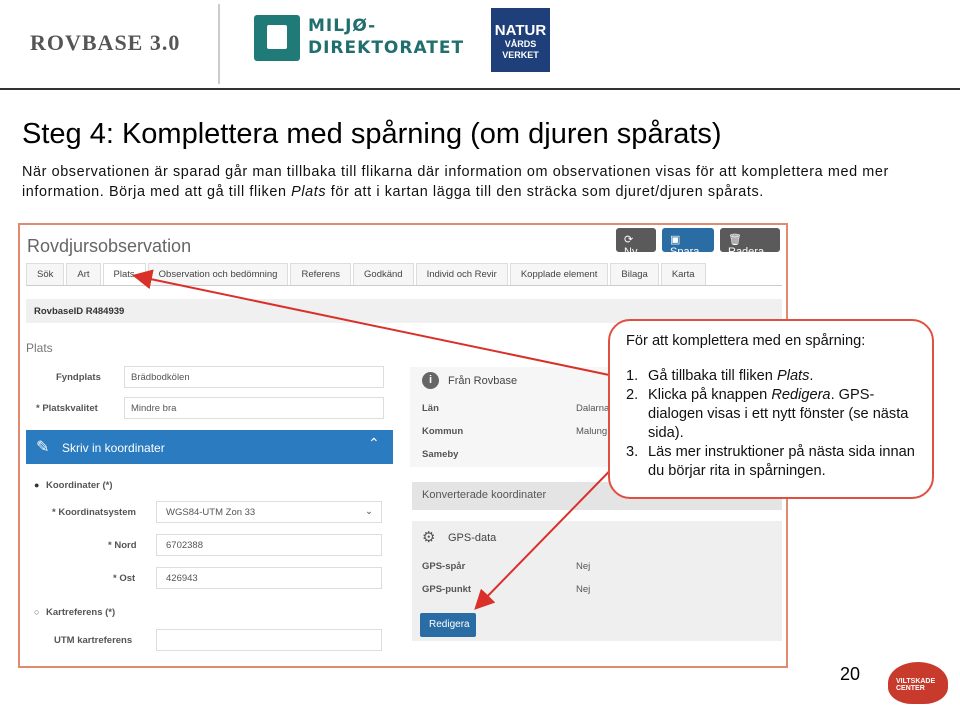 The image size is (960, 711). Describe the element at coordinates (369, 511) in the screenshot. I see `chevron-down-icon: ⌄` at that location.